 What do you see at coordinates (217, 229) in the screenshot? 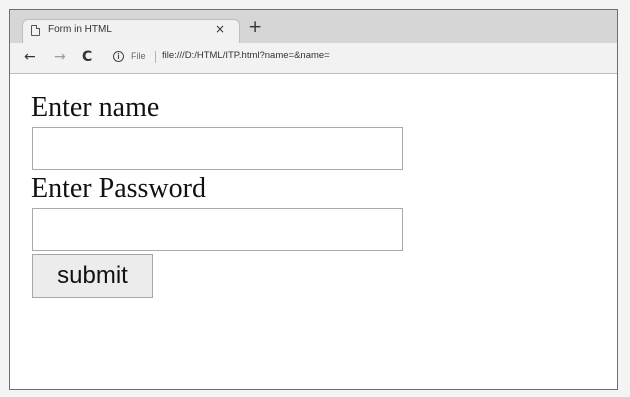
I see `password-input` at bounding box center [217, 229].